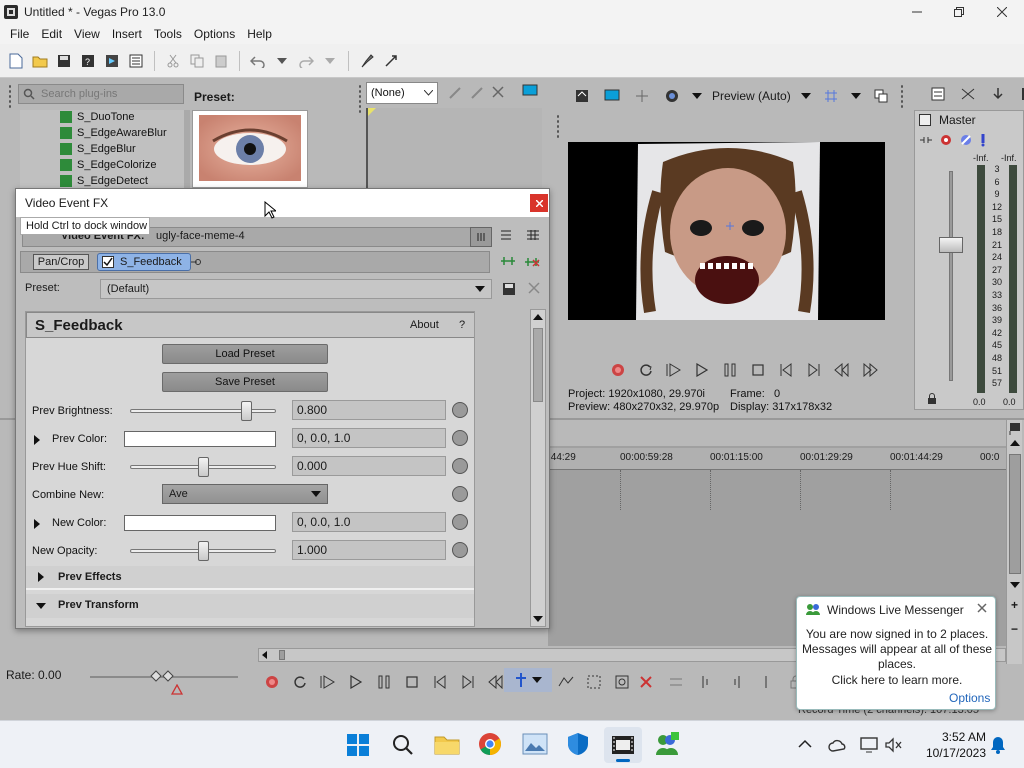  What do you see at coordinates (162, 676) in the screenshot?
I see `rate-thumb` at bounding box center [162, 676].